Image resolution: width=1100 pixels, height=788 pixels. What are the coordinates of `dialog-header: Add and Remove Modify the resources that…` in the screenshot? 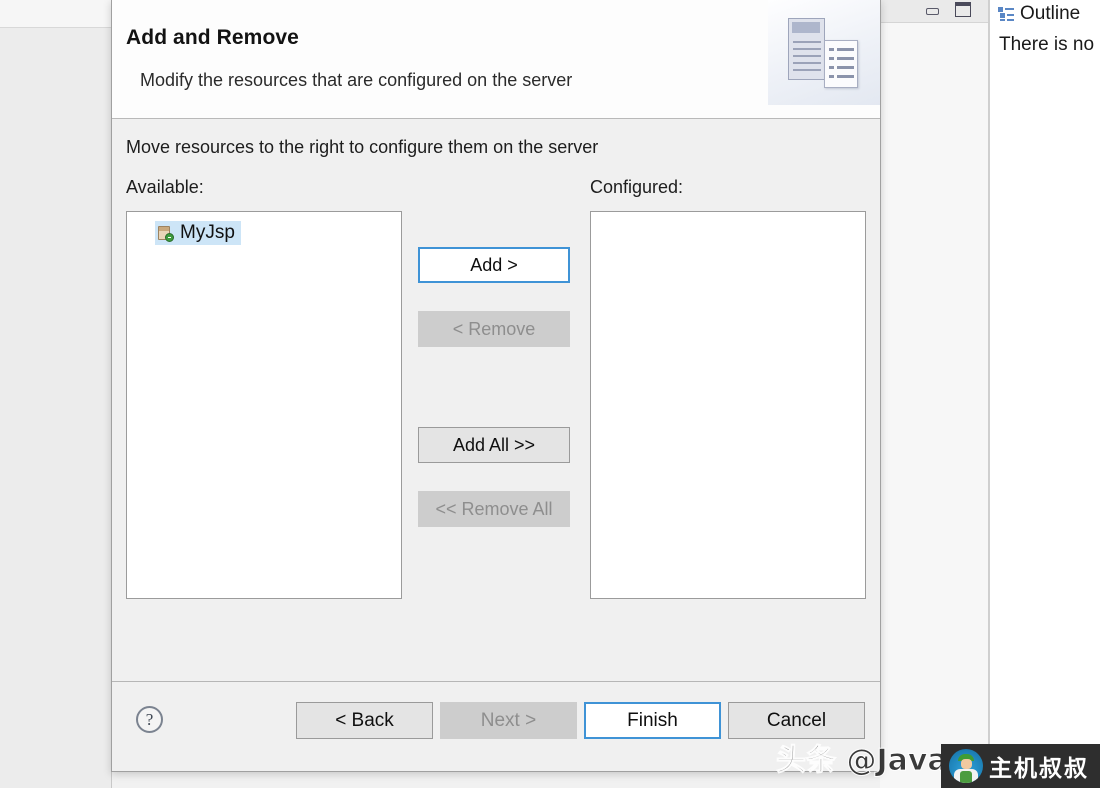 It's located at (496, 59).